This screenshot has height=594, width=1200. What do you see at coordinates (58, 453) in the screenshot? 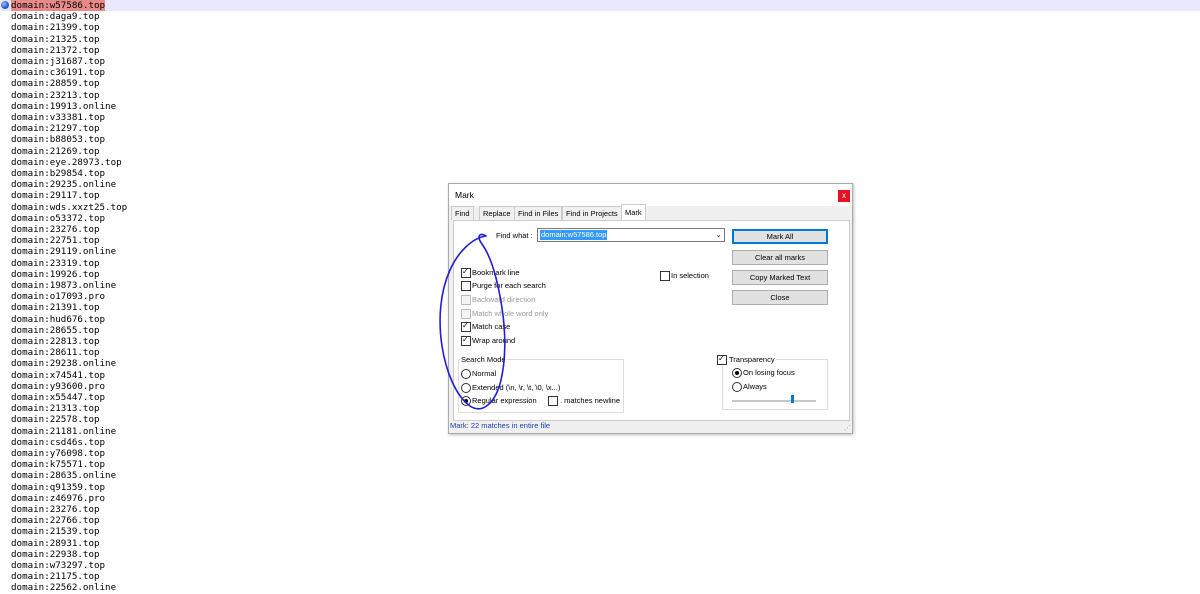
I see `editor-line-text: domain:y76098.top` at bounding box center [58, 453].